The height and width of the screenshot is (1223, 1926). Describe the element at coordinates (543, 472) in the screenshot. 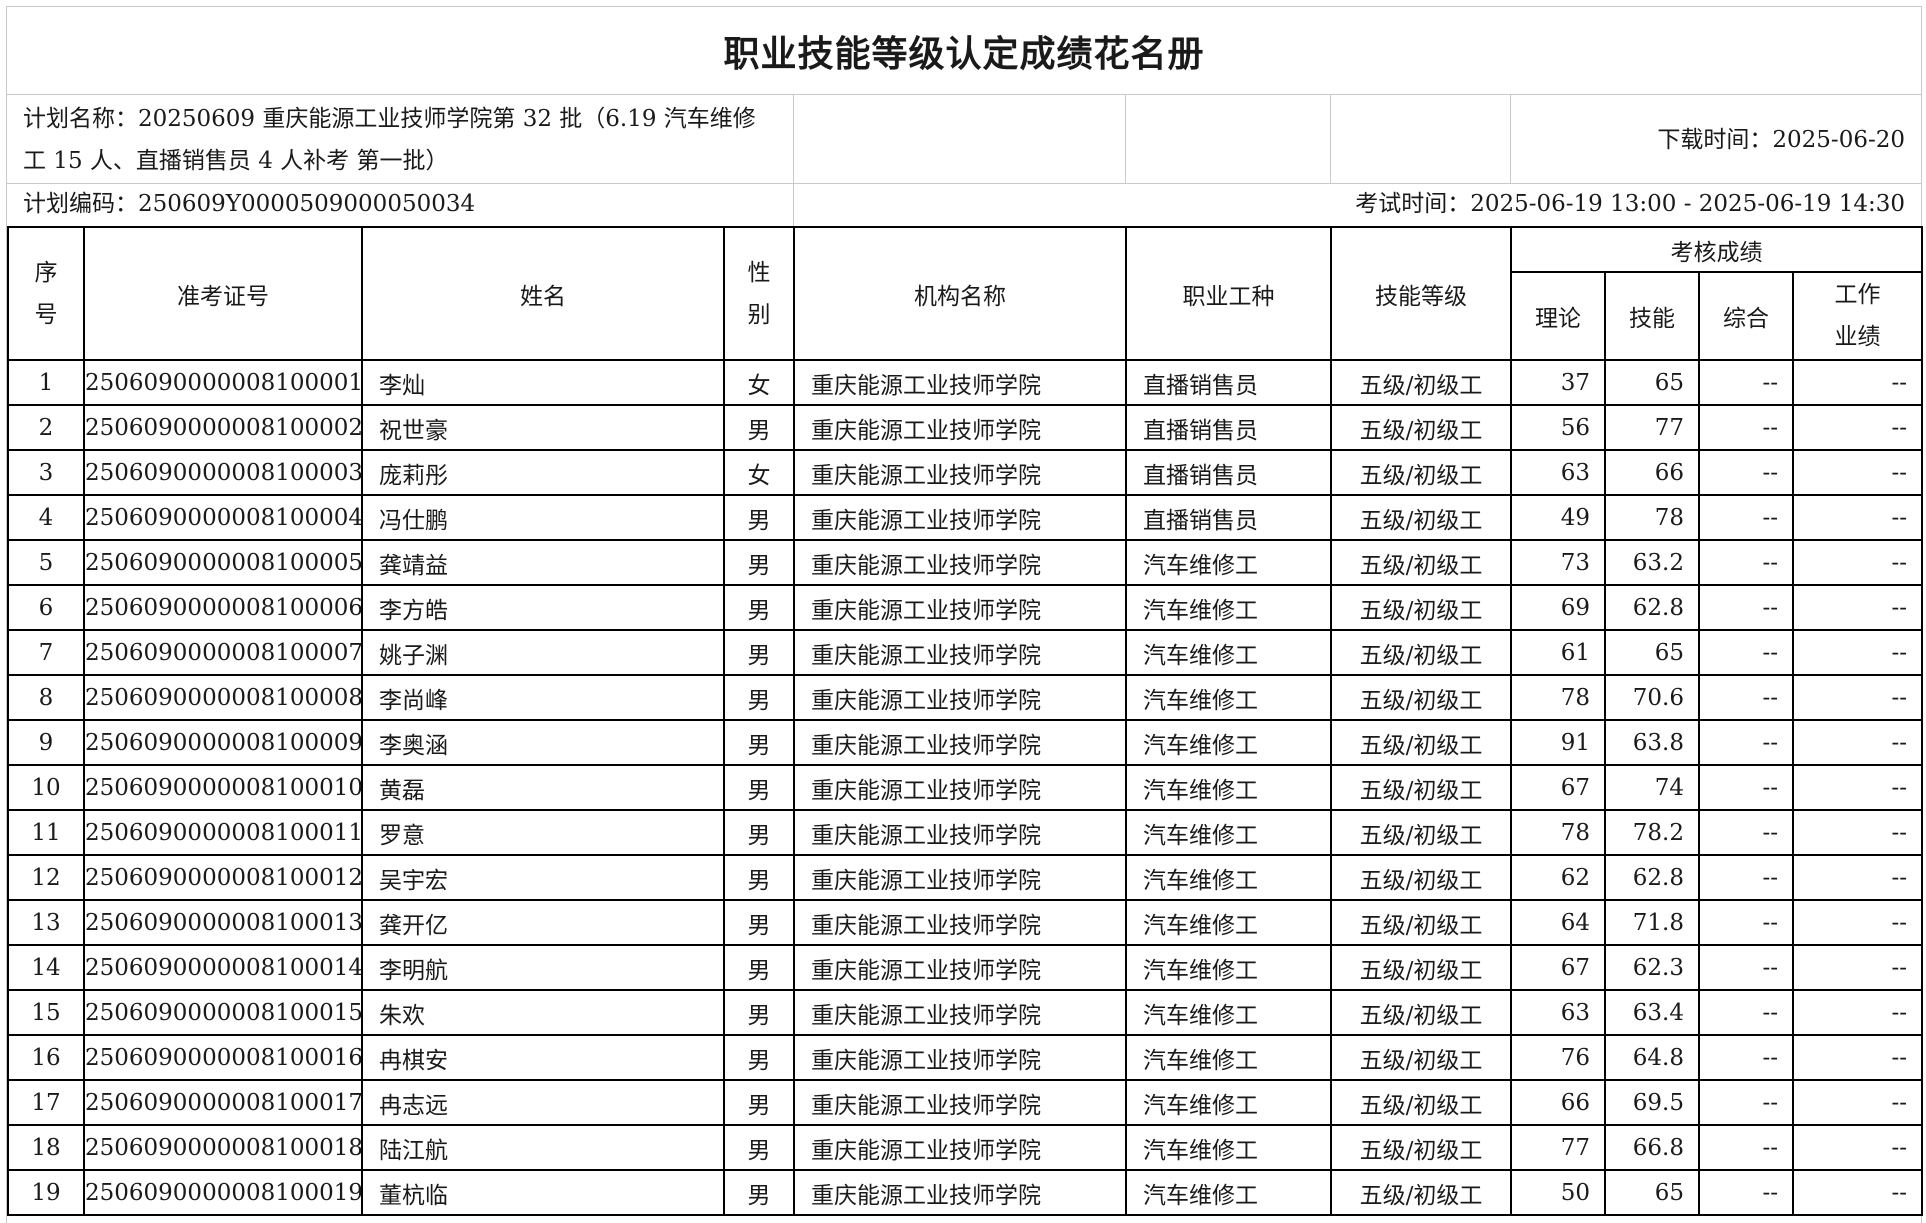

I see `cell-name: 庞莉彤` at that location.